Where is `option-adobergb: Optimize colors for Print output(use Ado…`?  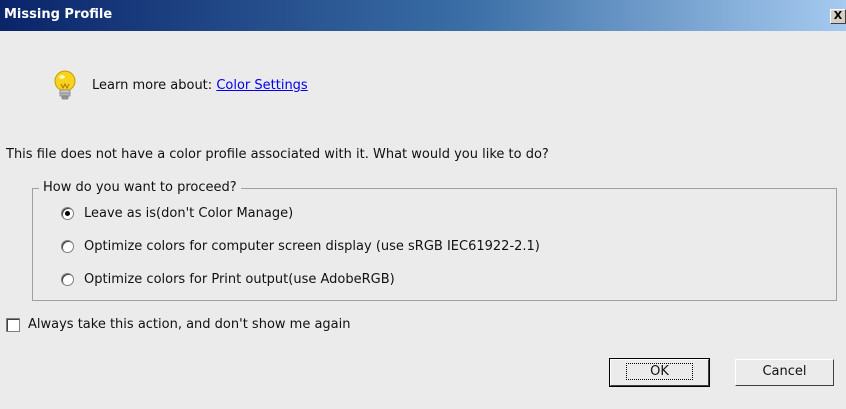 option-adobergb: Optimize colors for Print output(use Ado… is located at coordinates (228, 279).